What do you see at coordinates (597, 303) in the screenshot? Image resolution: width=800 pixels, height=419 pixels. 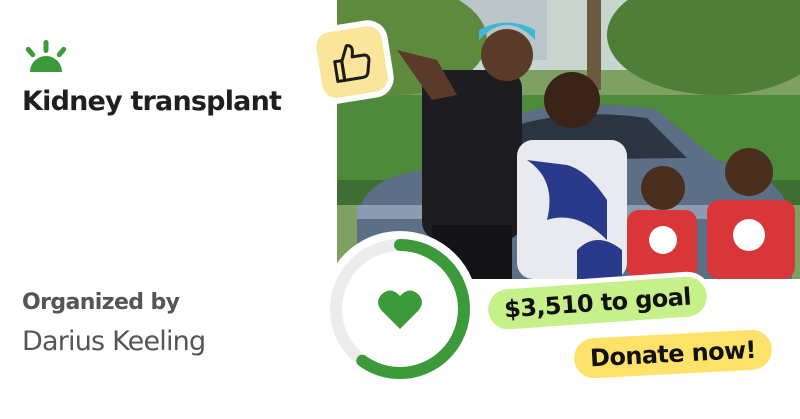 I see `goal-remaining-badge: $3,510 to goal` at bounding box center [597, 303].